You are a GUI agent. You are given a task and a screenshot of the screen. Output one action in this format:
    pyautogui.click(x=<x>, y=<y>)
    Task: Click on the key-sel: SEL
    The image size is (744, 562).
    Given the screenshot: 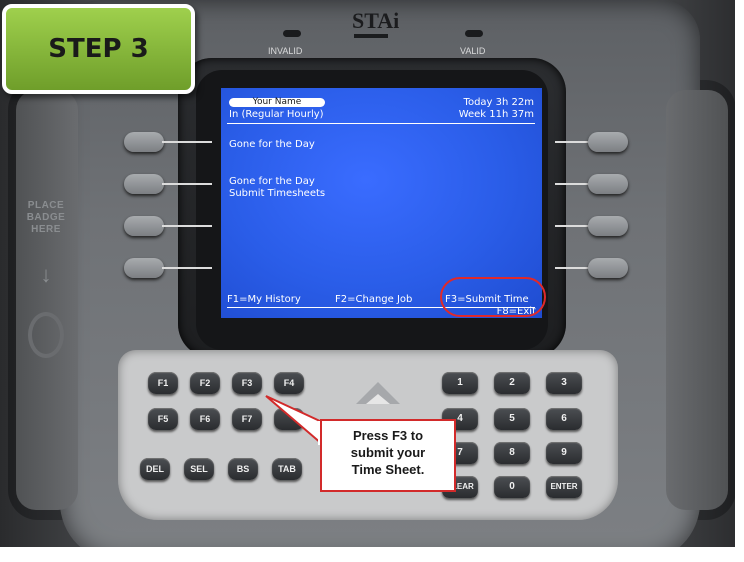 What is the action you would take?
    pyautogui.click(x=199, y=469)
    